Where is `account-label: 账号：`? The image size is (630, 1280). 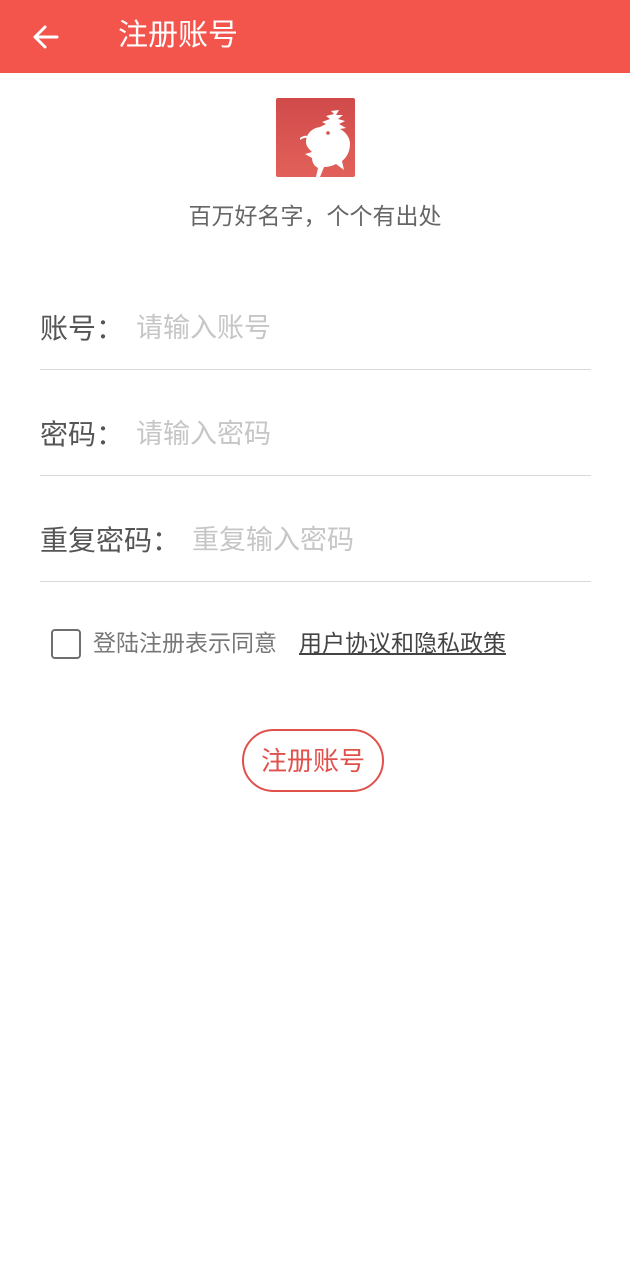
account-label: 账号： is located at coordinates (82, 328).